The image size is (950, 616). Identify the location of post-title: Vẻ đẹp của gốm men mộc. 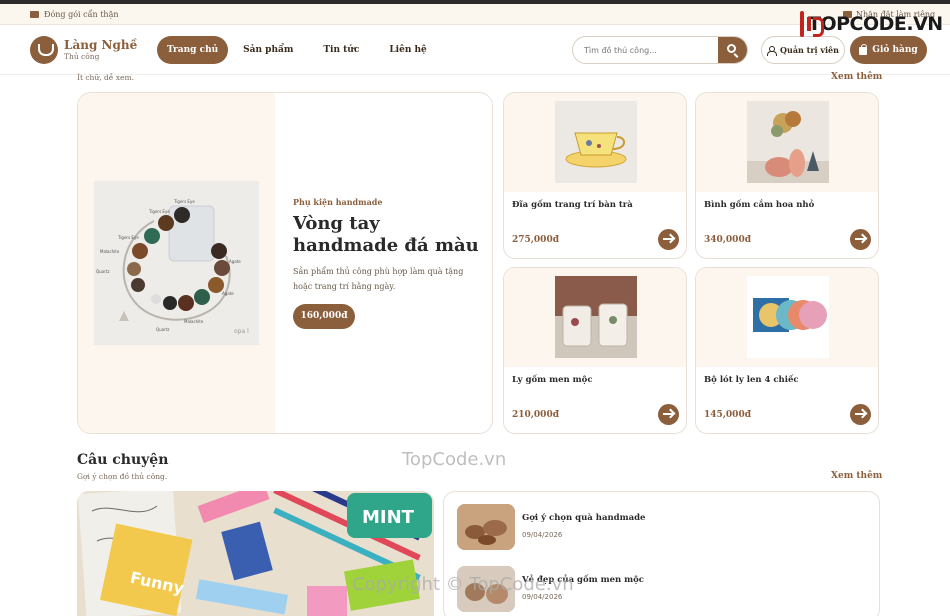
(583, 580).